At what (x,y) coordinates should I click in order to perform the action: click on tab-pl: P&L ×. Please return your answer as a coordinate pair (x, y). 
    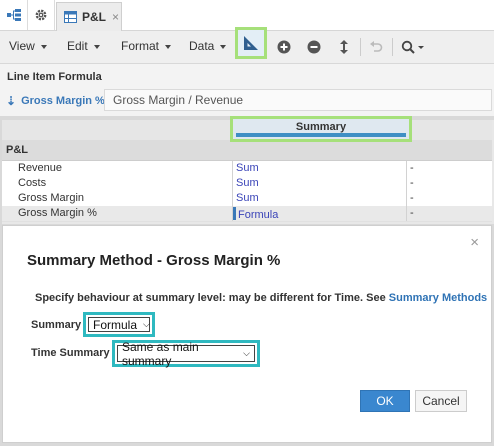
    Looking at the image, I should click on (89, 16).